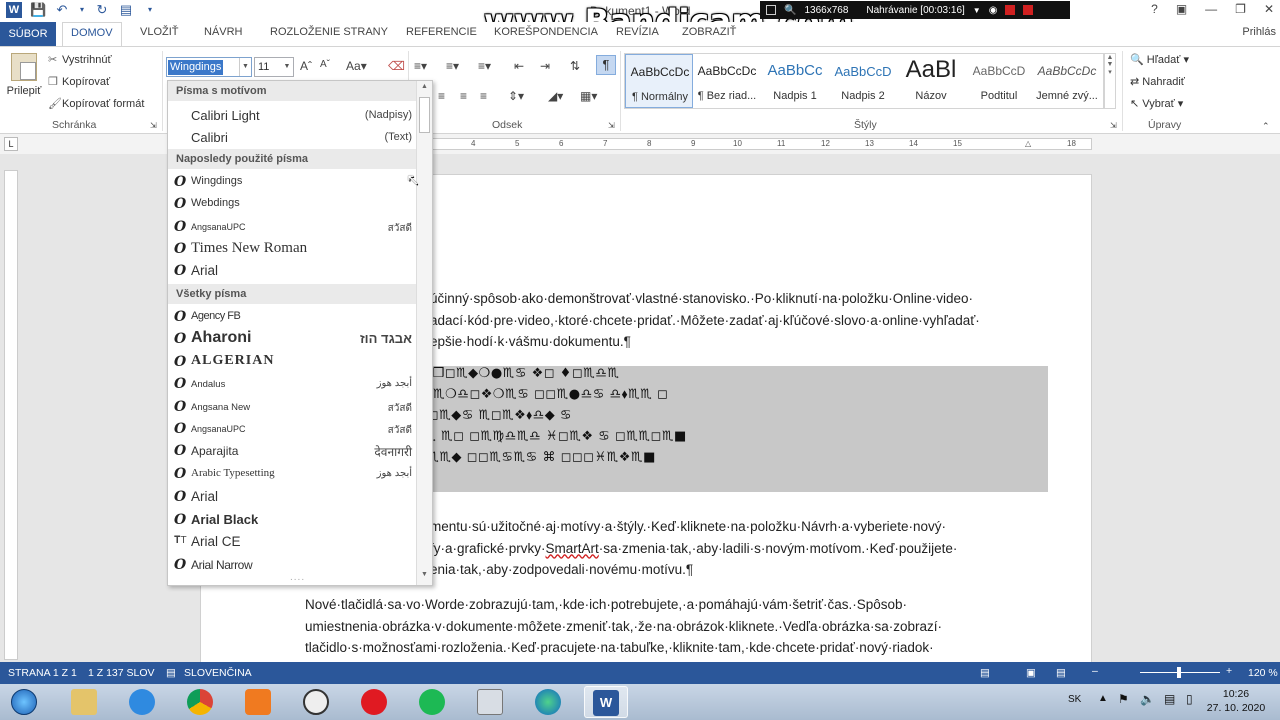  I want to click on grow-font-icon: Aˆ, so click(306, 66).